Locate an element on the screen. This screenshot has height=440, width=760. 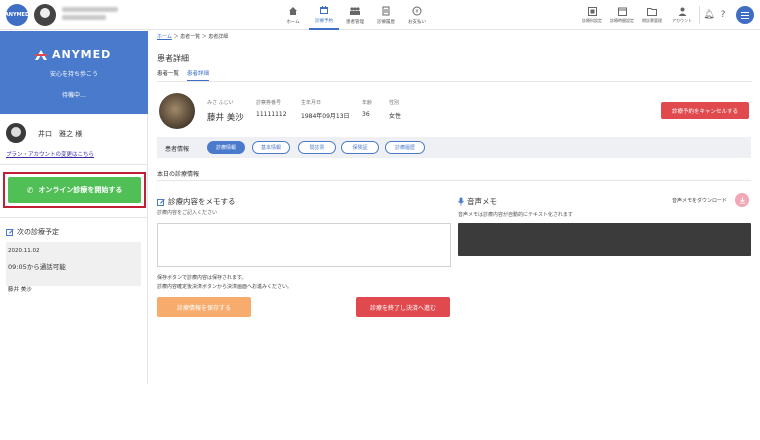
tab-basic-info: 基本情報 is located at coordinates (271, 147).